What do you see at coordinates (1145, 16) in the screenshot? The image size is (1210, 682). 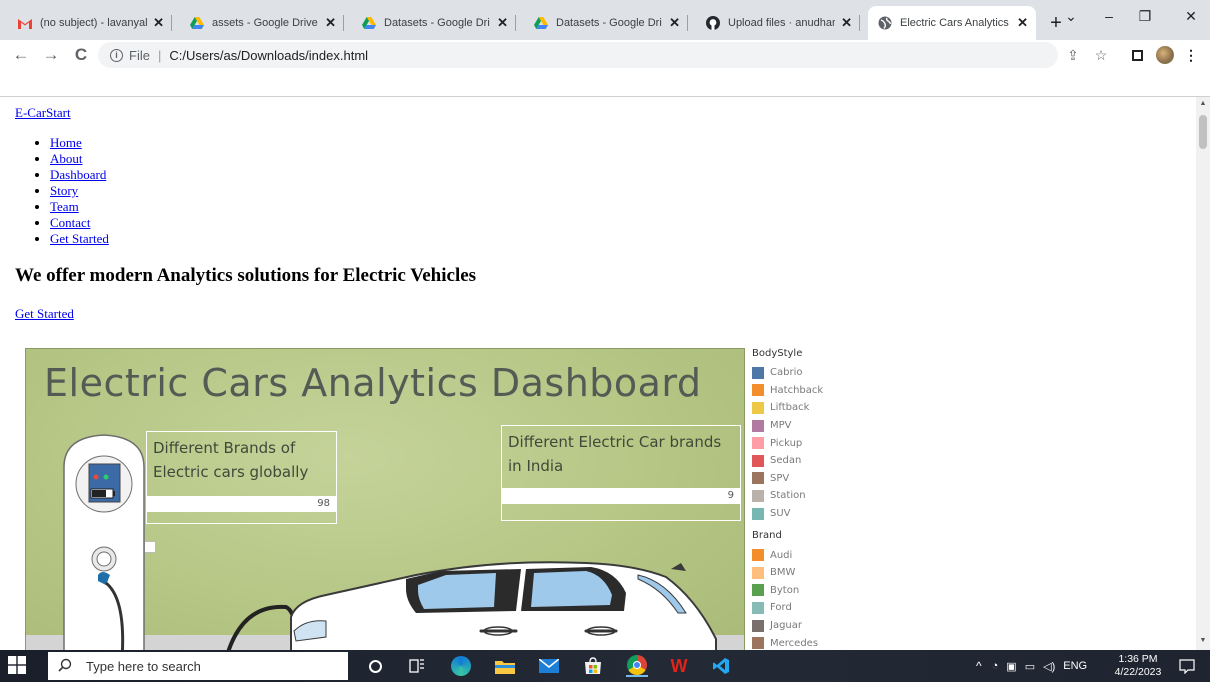 I see `restore-icon: ❐` at bounding box center [1145, 16].